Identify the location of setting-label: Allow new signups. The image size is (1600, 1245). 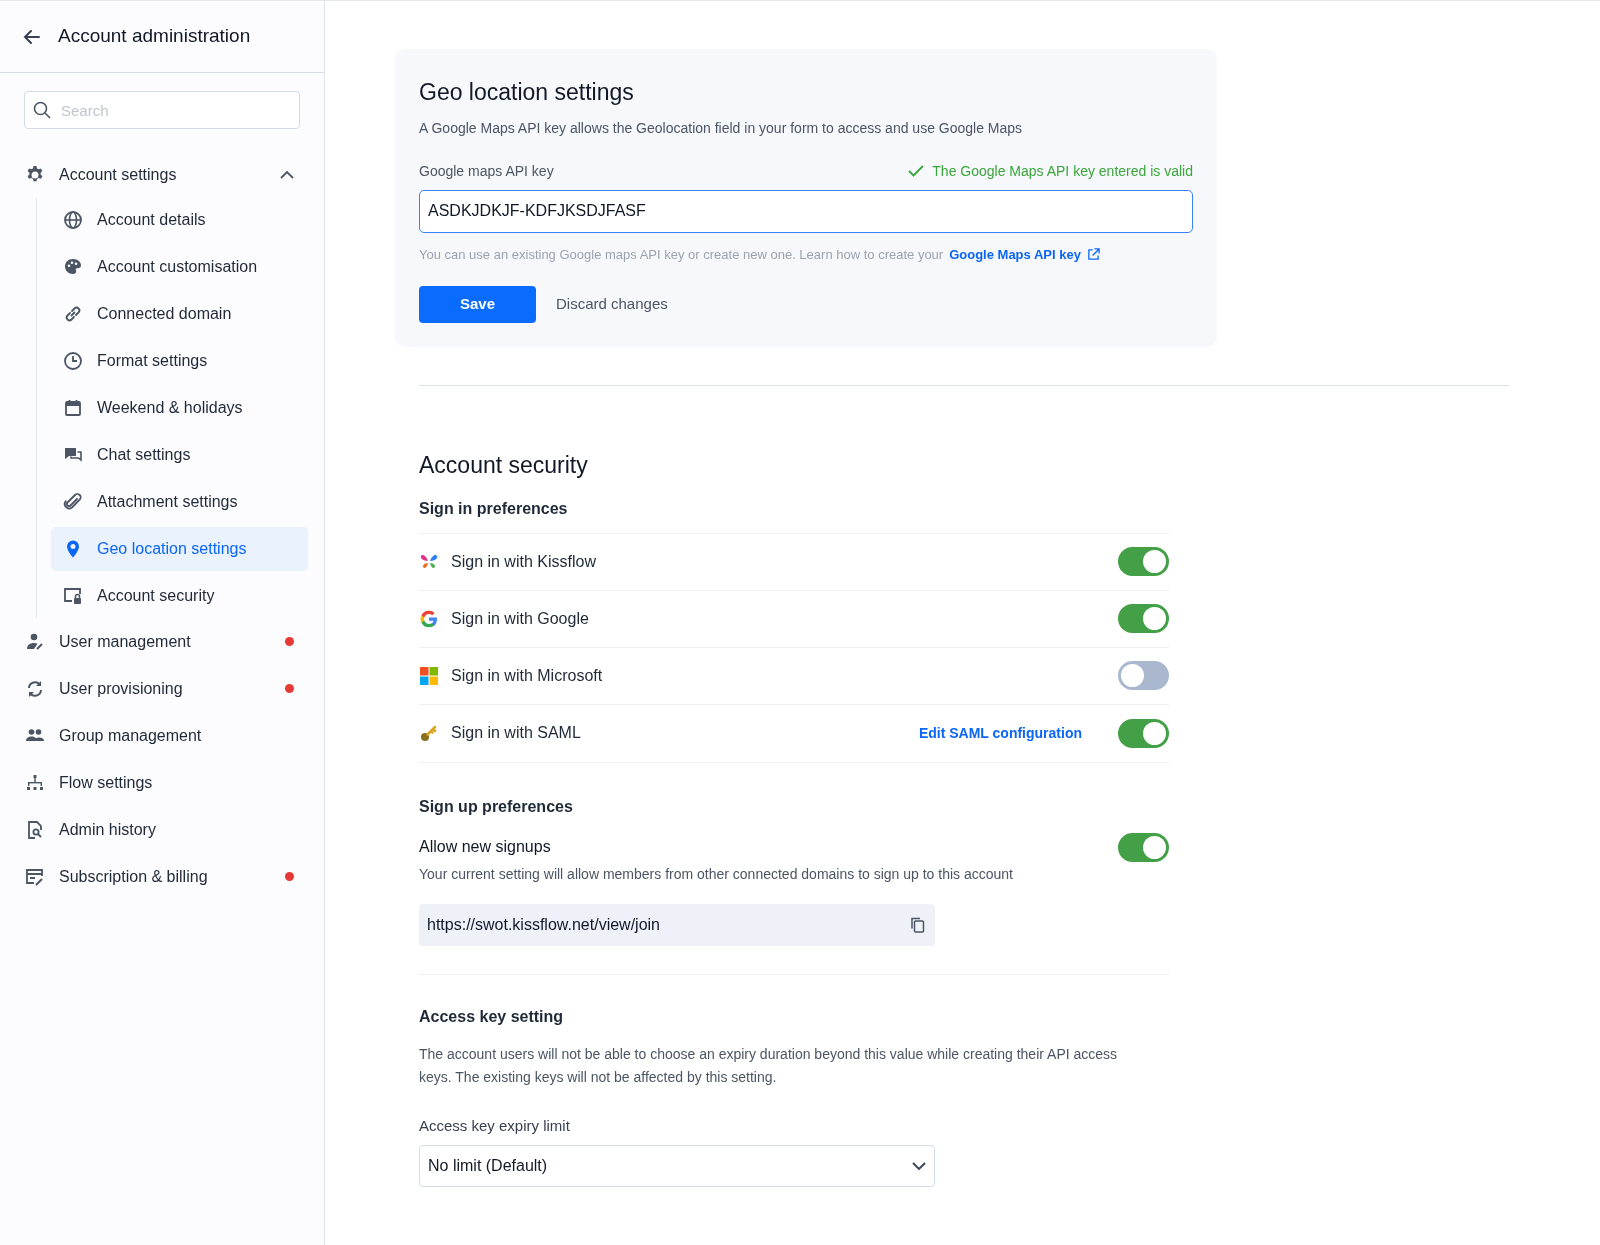
(485, 847).